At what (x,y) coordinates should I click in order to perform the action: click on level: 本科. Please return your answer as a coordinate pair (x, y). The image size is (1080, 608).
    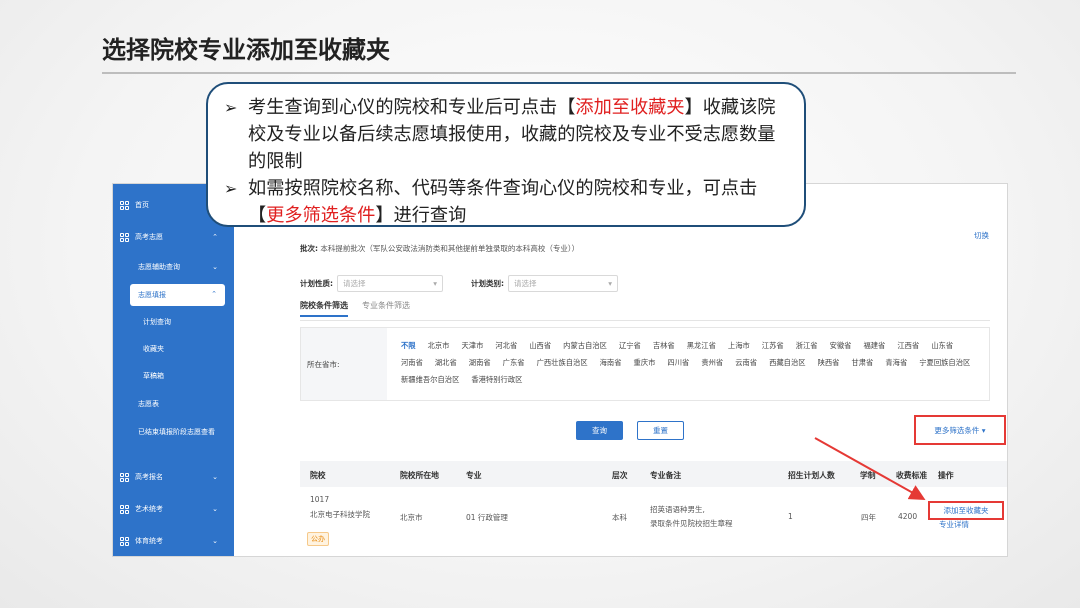
    Looking at the image, I should click on (619, 517).